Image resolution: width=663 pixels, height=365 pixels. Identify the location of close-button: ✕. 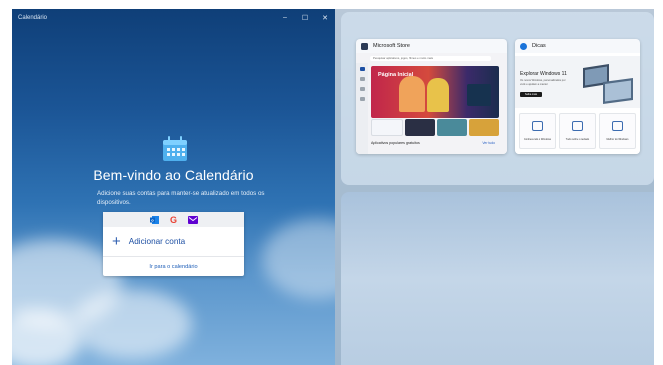
(325, 18).